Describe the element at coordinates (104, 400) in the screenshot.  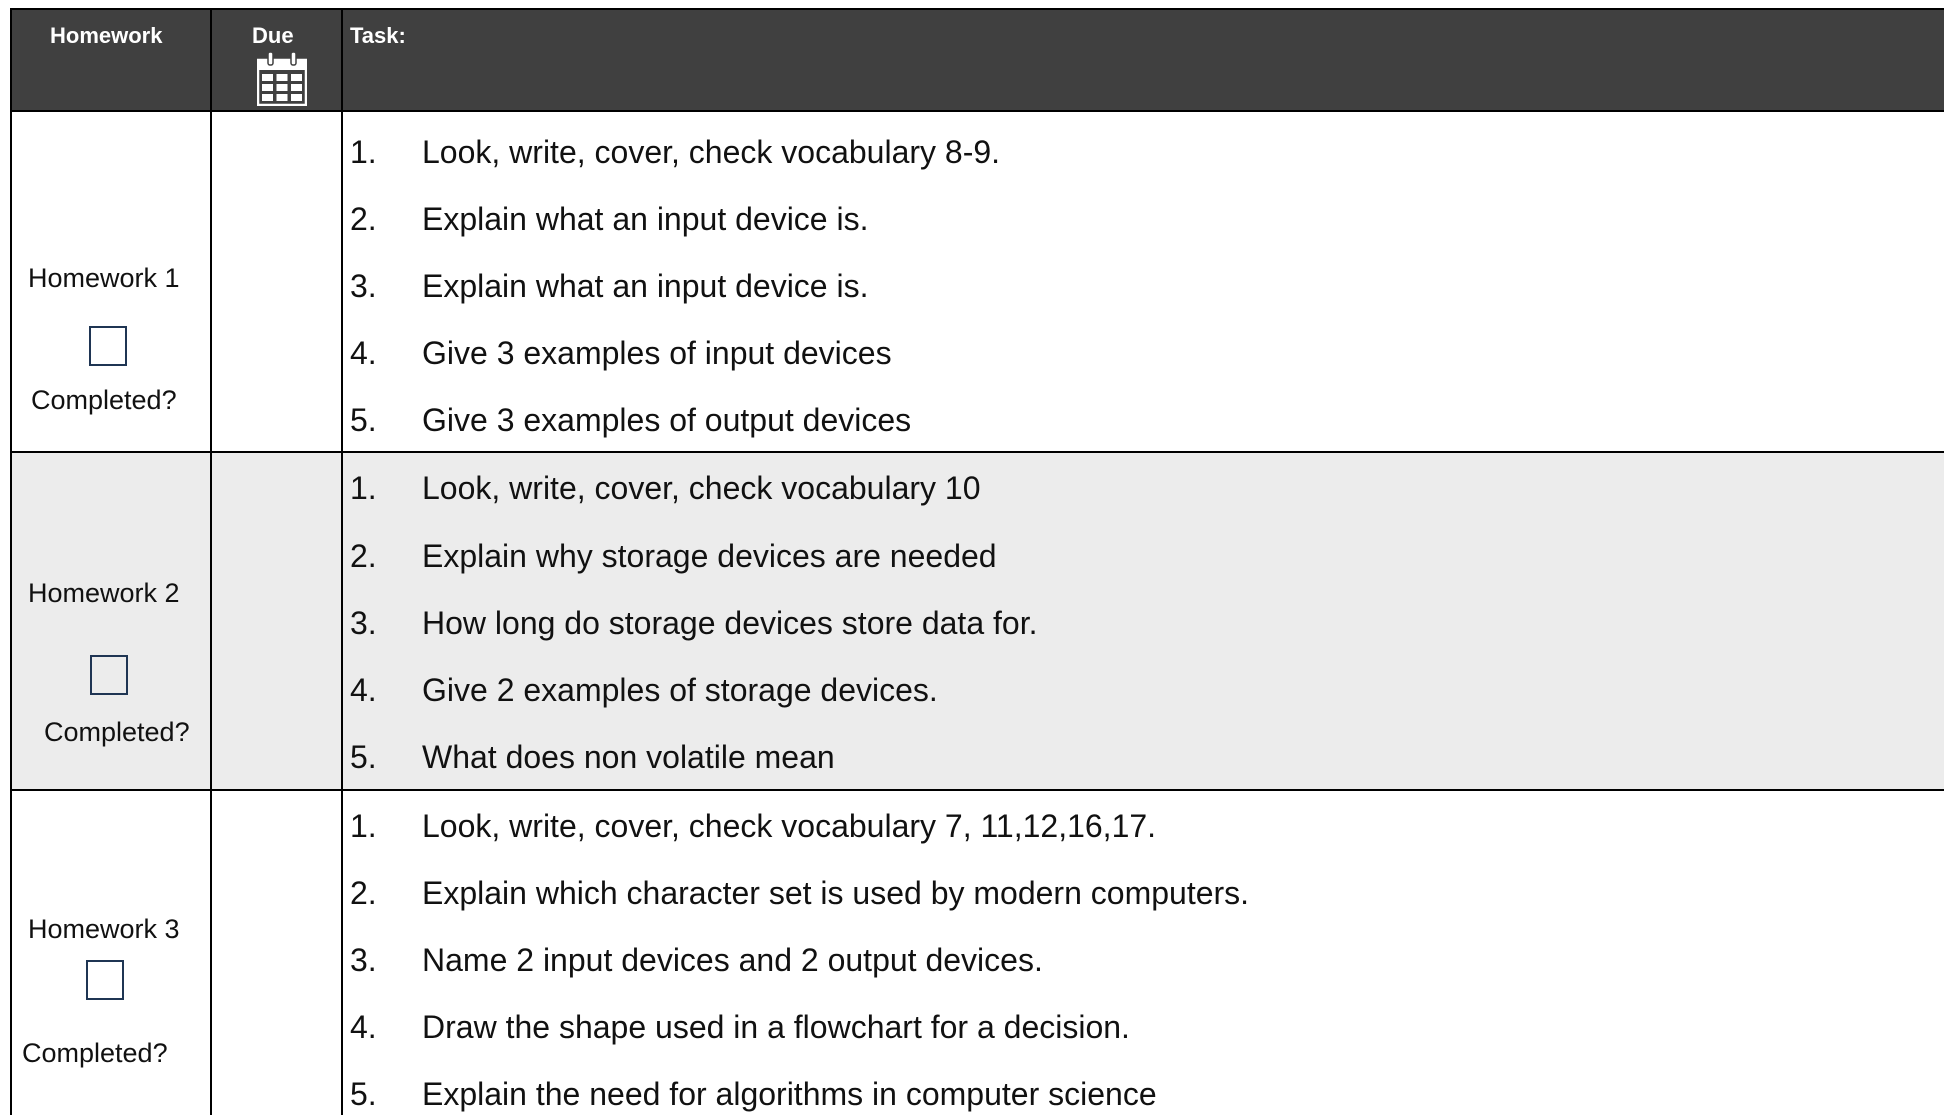
I see `homework-1-completed-label: Completed?` at that location.